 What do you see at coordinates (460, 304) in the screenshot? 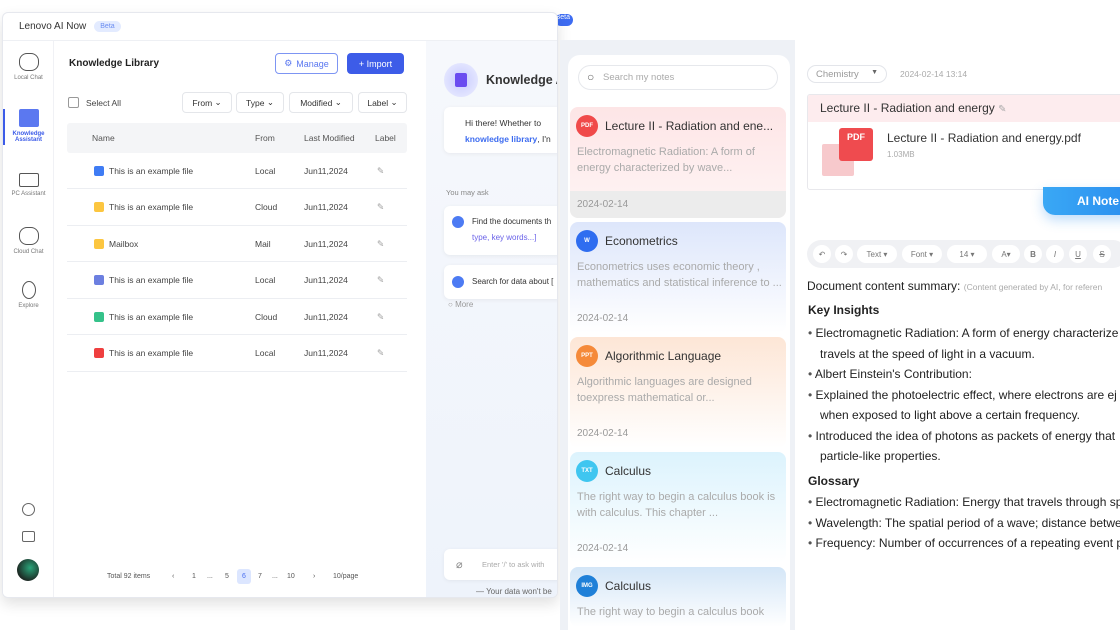
I see `more-button: ○ More` at bounding box center [460, 304].